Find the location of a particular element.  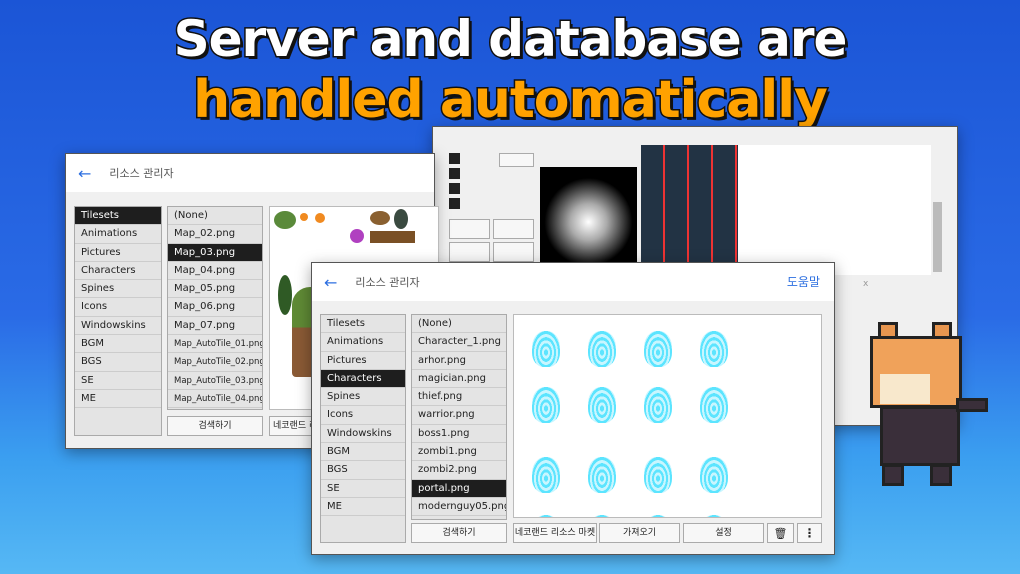

headline-line2: handled automatically is located at coordinates (511, 100).